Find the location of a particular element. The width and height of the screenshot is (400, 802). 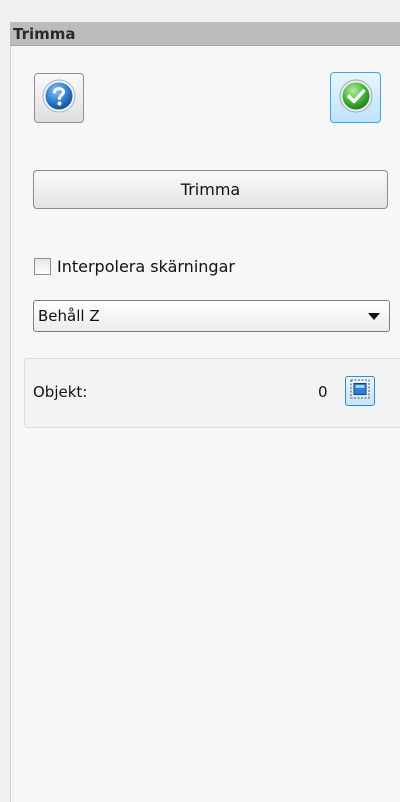

objects-label: Objekt: is located at coordinates (60, 392).